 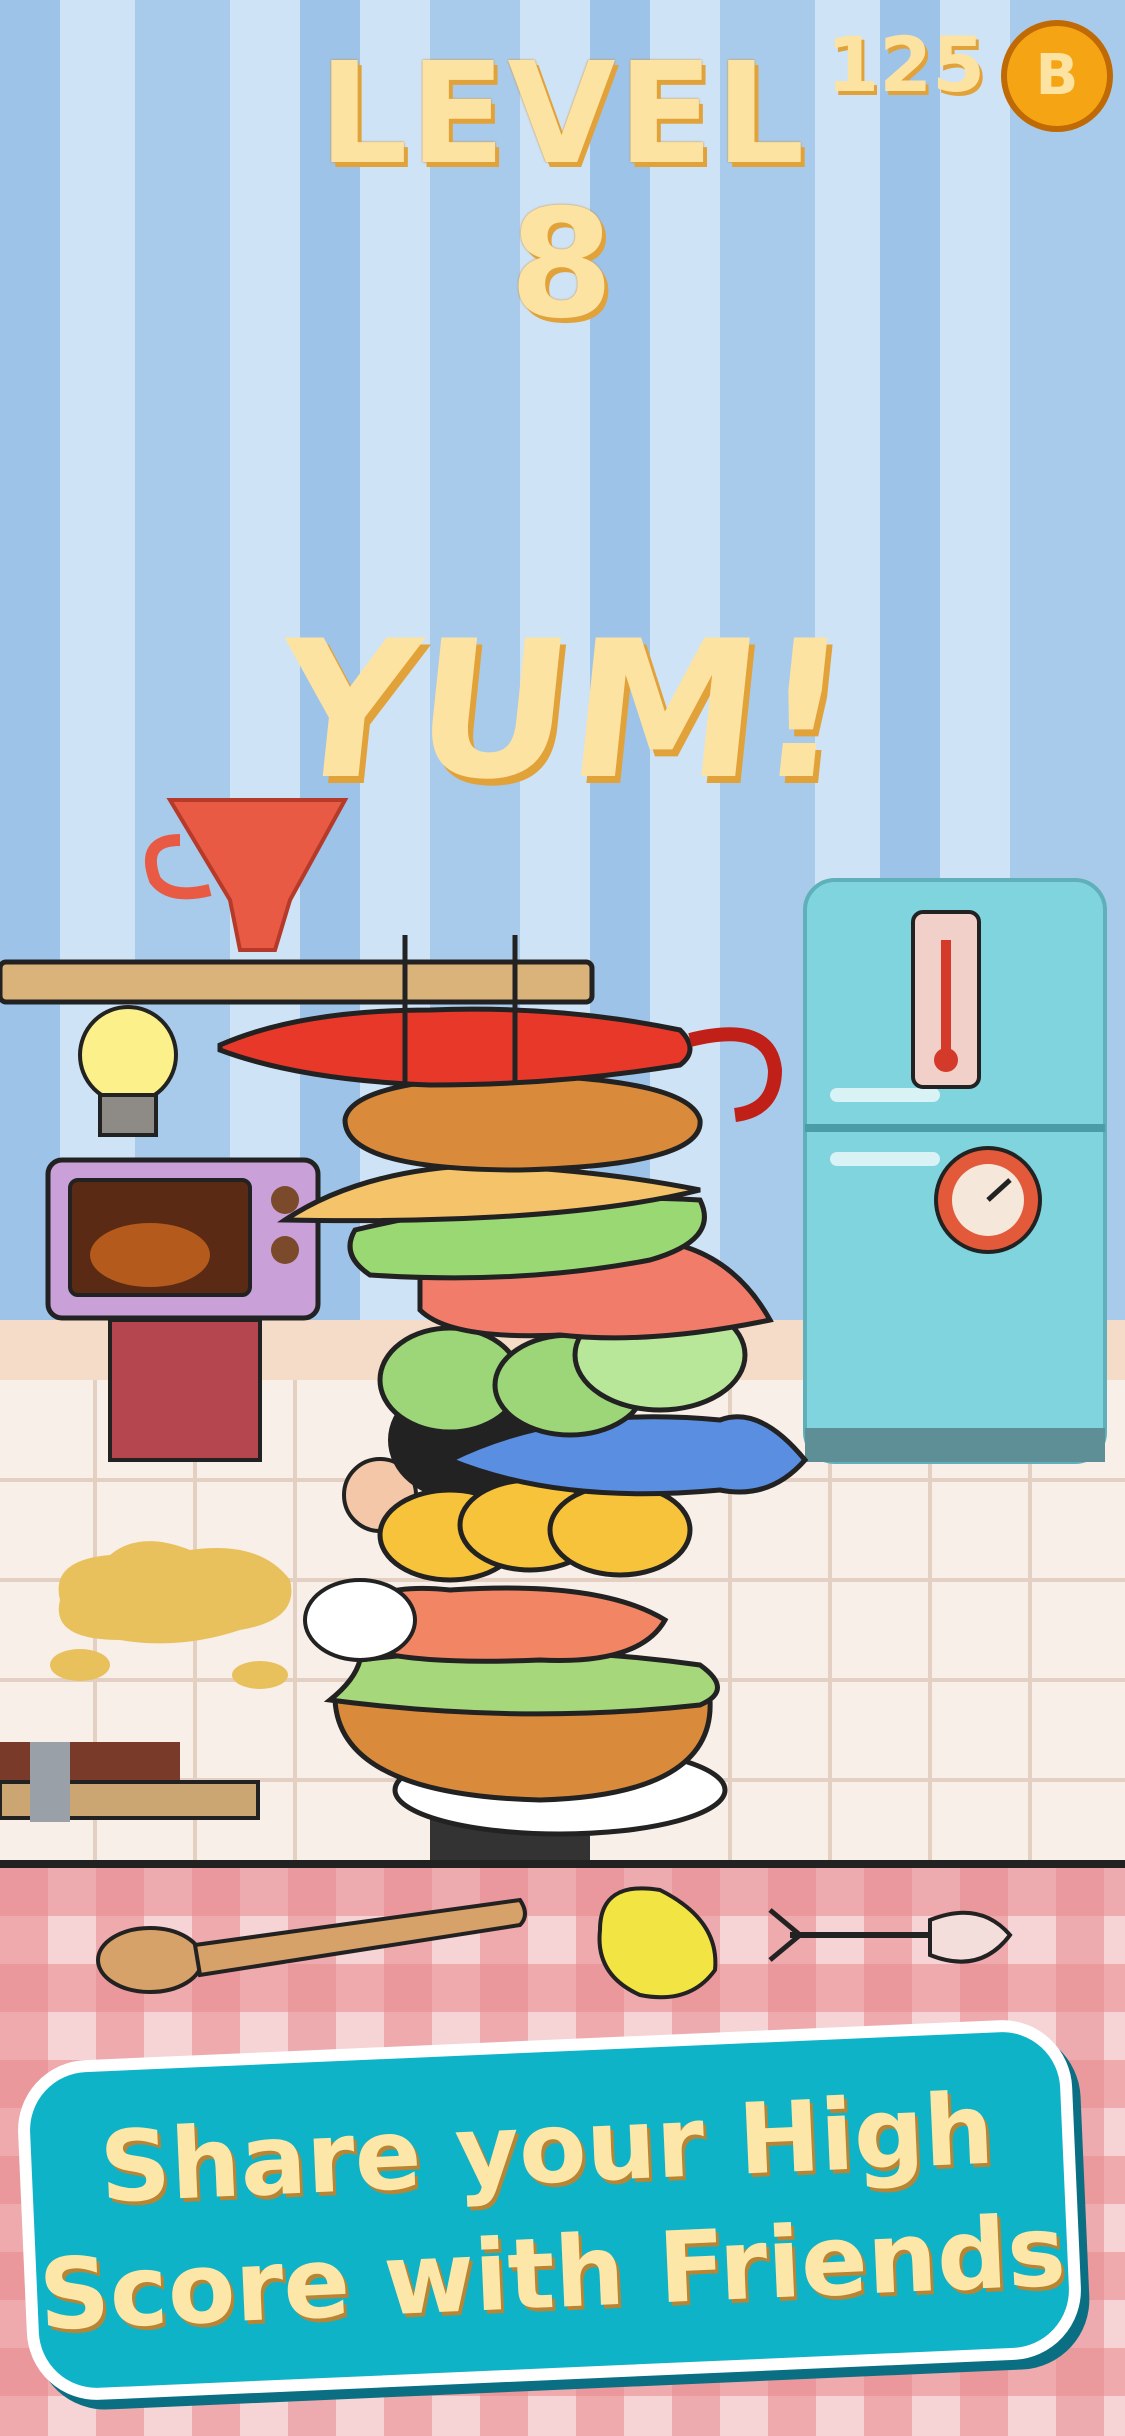 I want to click on feedback-text: YUM!, so click(x=562, y=710).